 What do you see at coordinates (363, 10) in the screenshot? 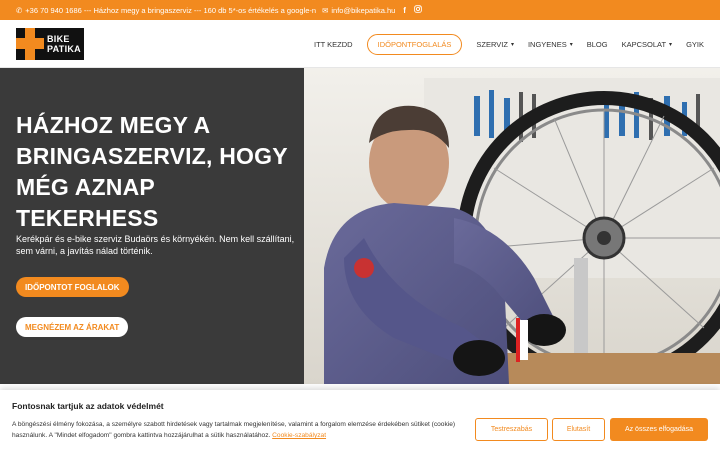
I see `top-bar-email: info@bikepatika.hu` at bounding box center [363, 10].